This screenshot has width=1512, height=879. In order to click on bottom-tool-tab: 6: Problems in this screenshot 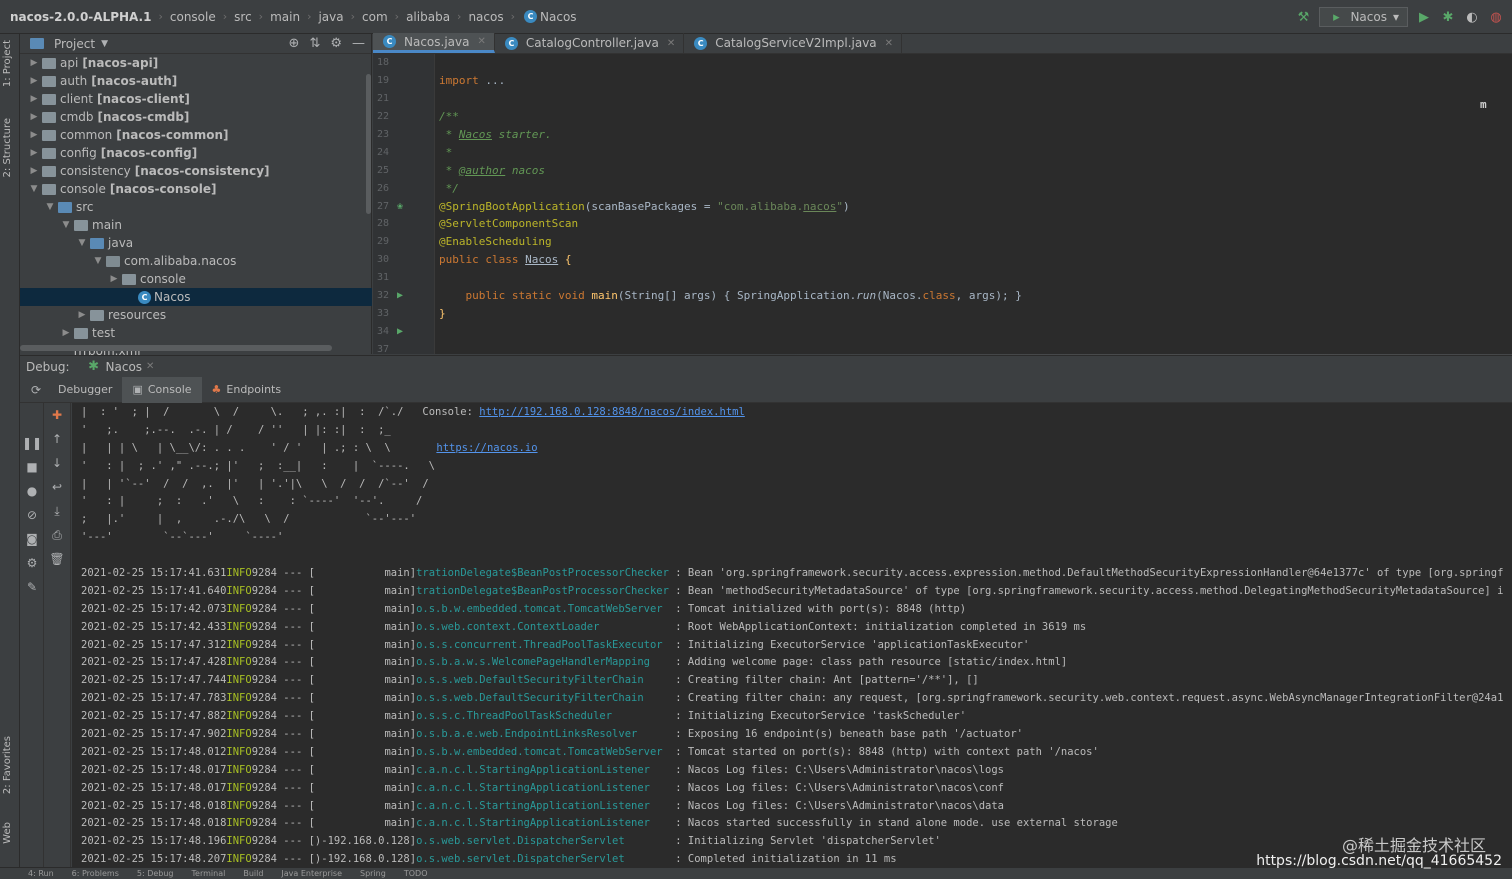, I will do `click(95, 873)`.